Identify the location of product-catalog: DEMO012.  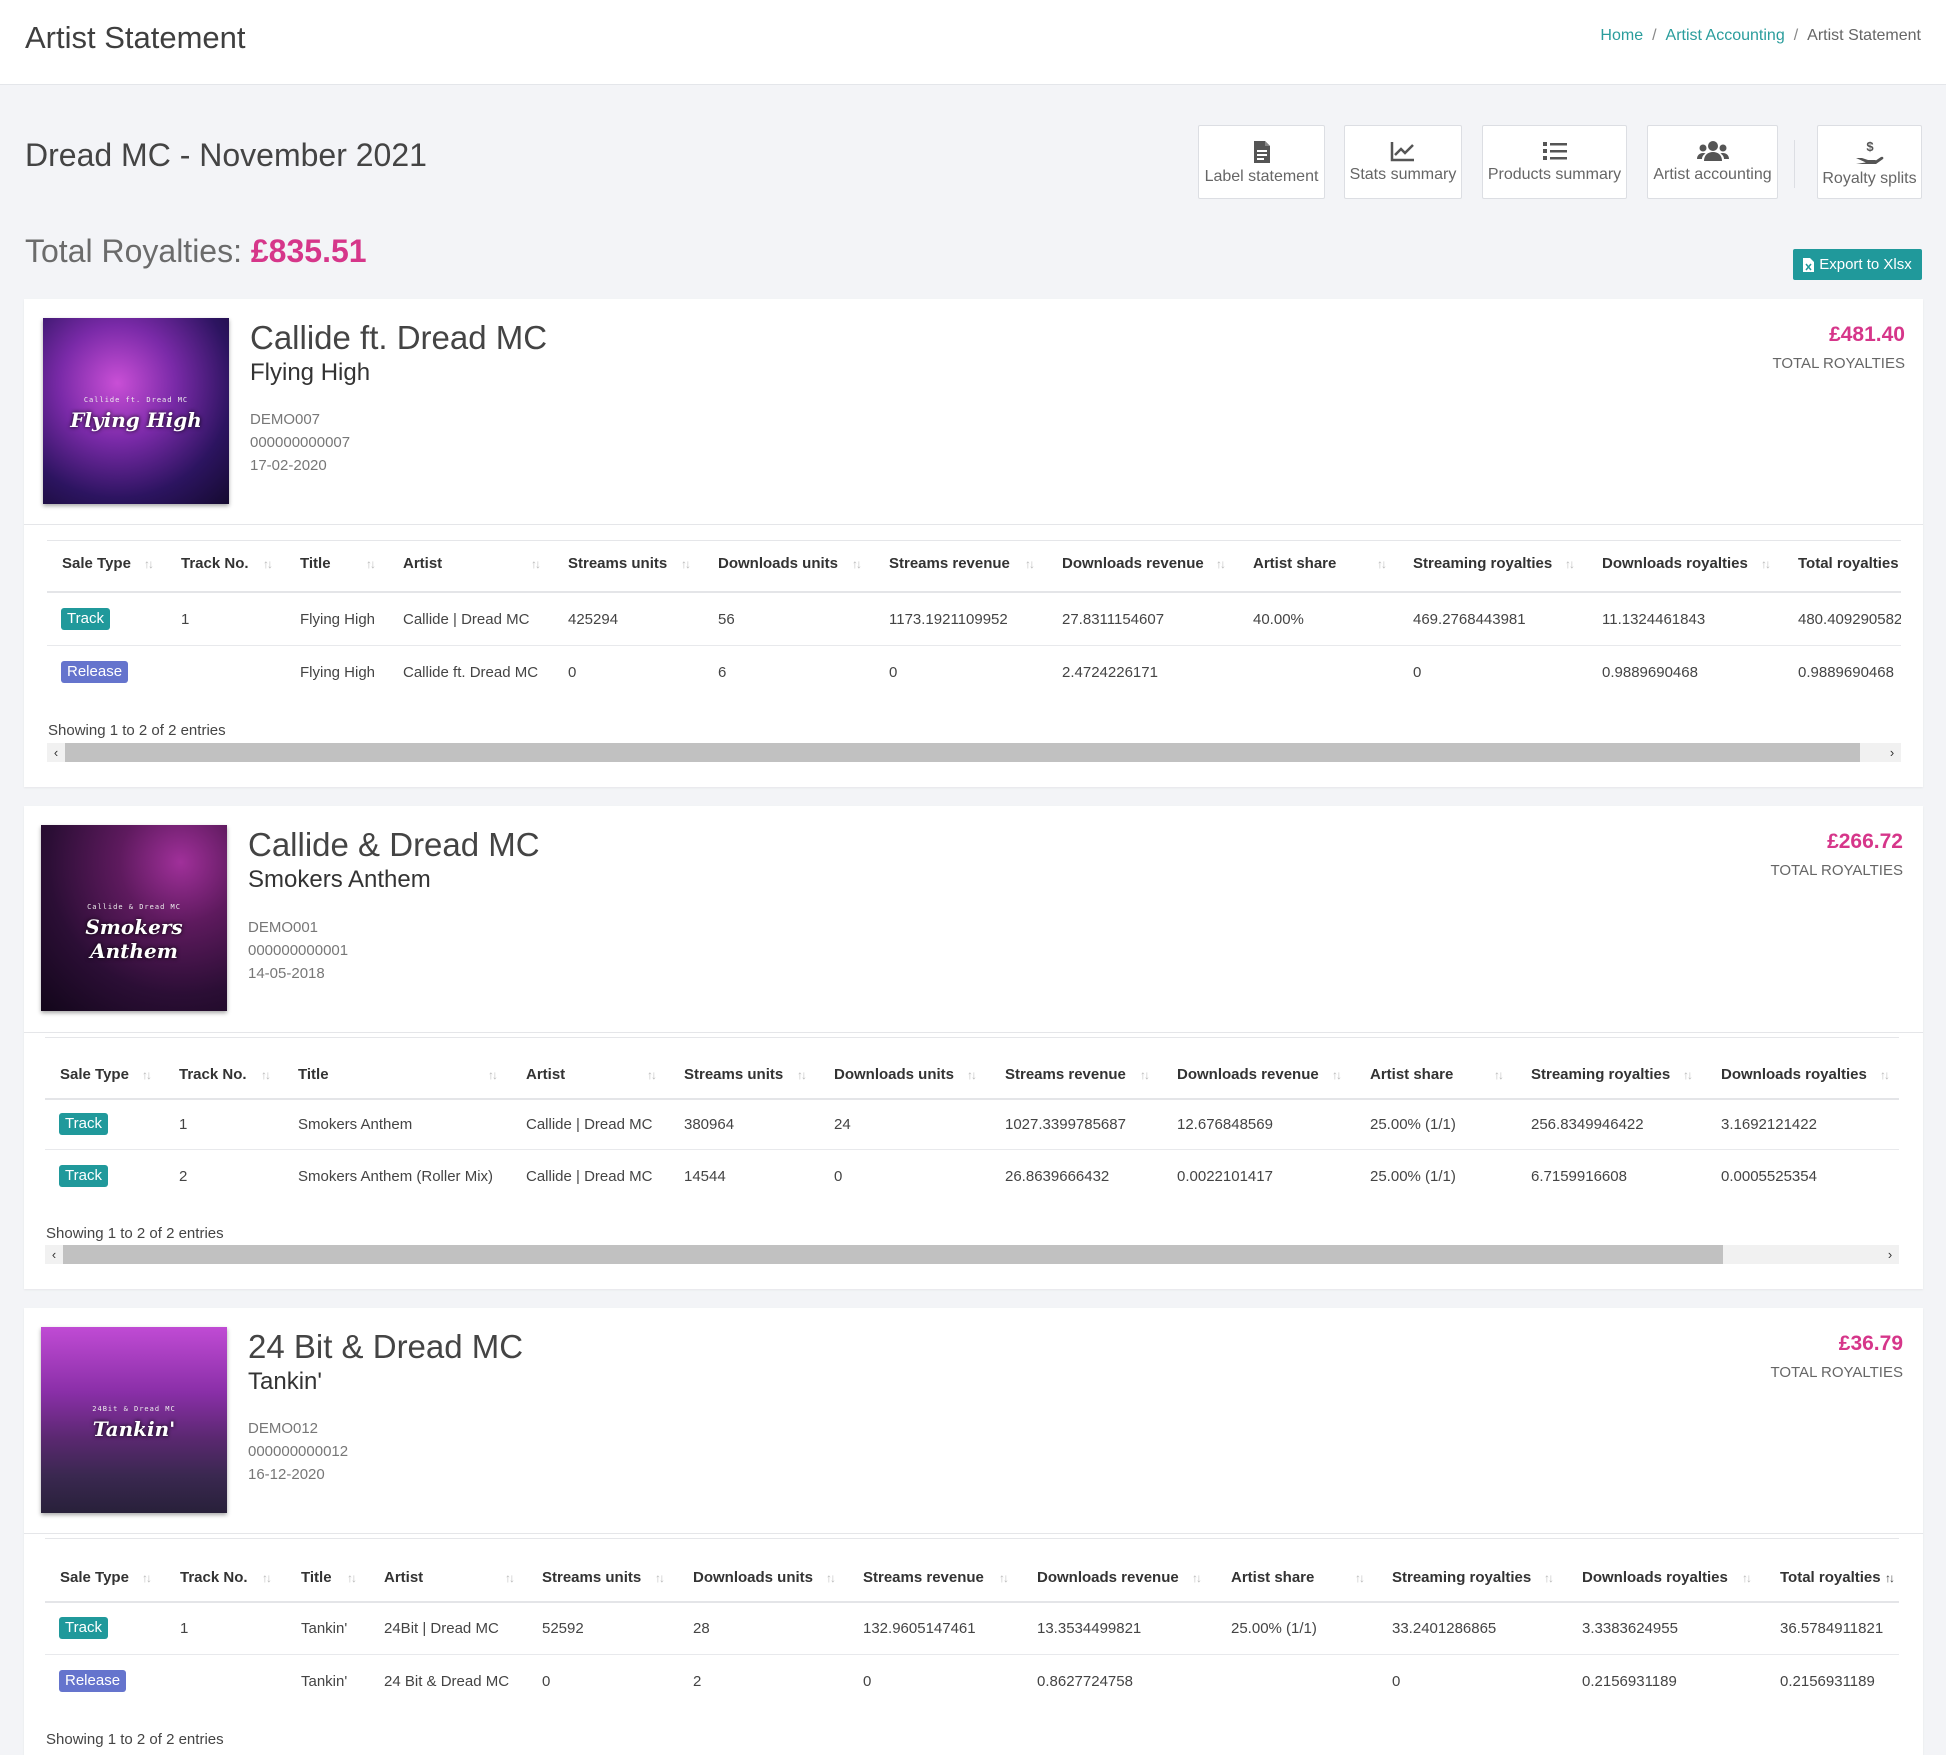
(283, 1428).